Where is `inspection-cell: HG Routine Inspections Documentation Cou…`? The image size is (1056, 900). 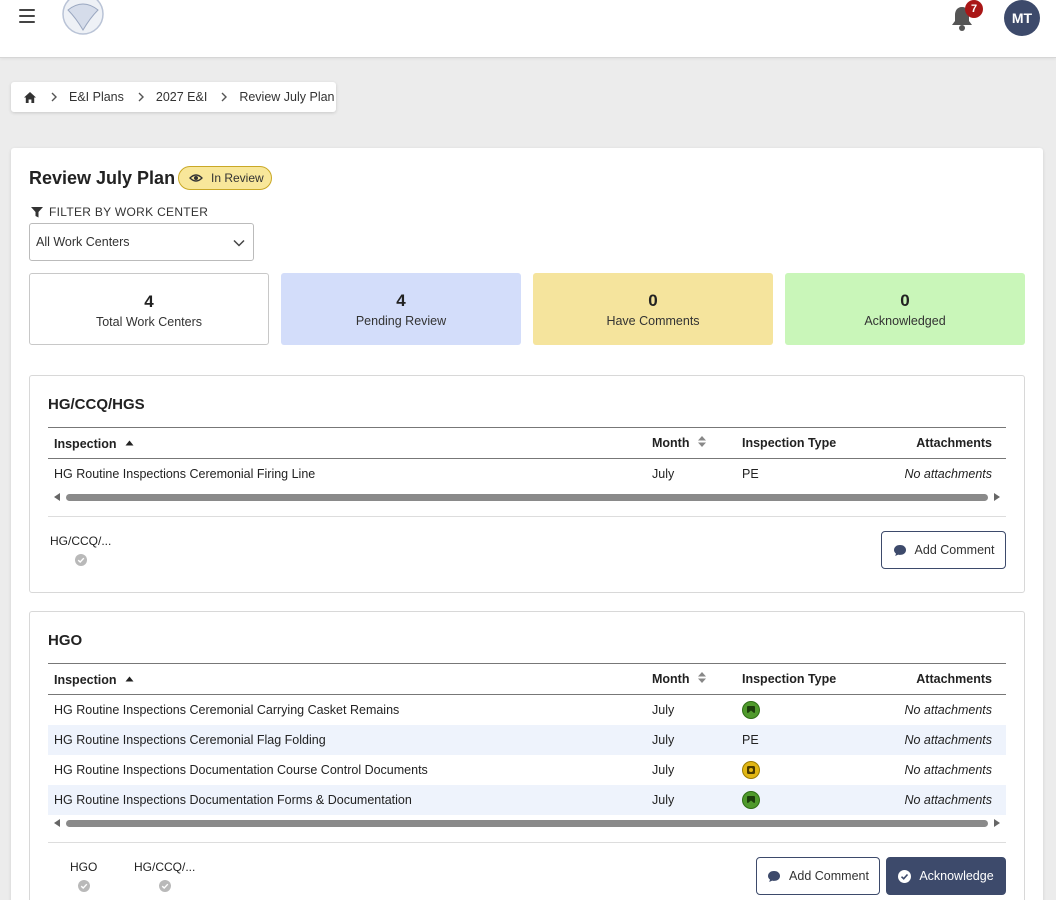
inspection-cell: HG Routine Inspections Documentation Cou… is located at coordinates (241, 769).